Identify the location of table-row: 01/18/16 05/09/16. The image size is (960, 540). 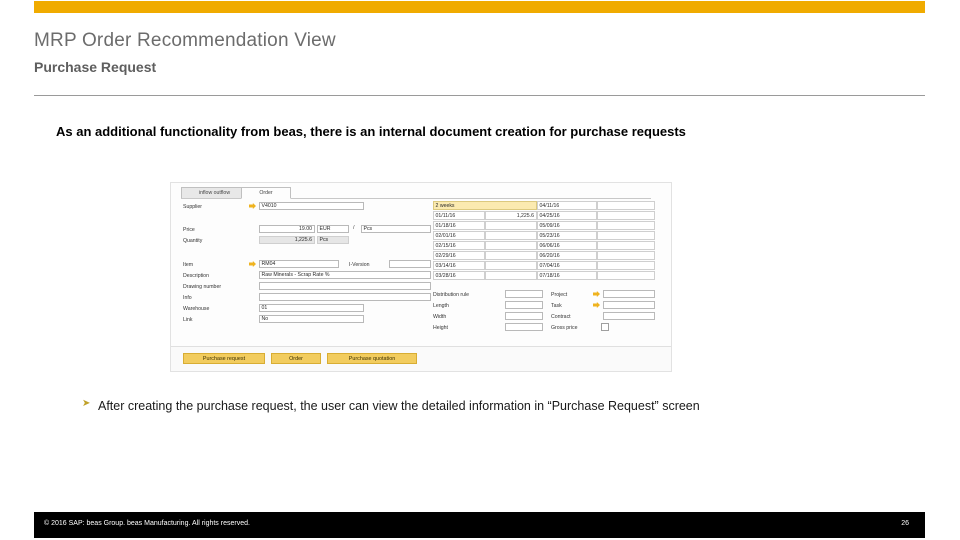
(544, 226).